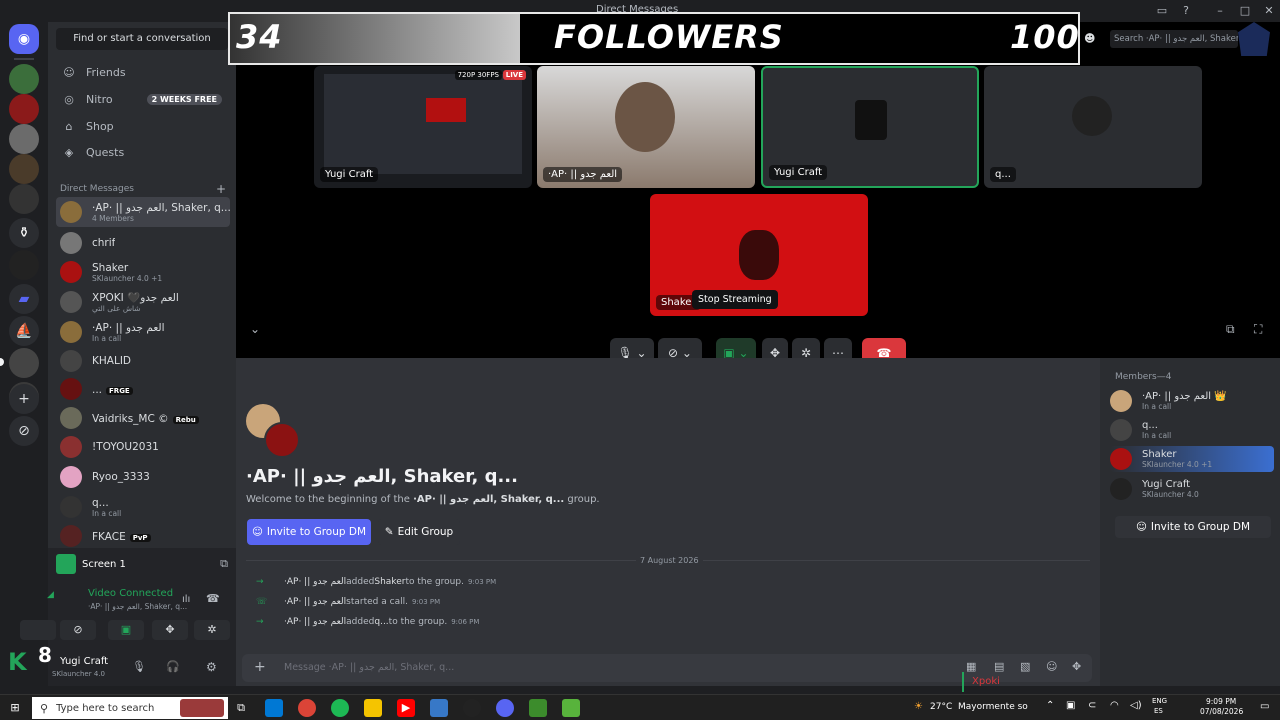  What do you see at coordinates (139, 666) in the screenshot?
I see `mic-icon: 🎙` at bounding box center [139, 666].